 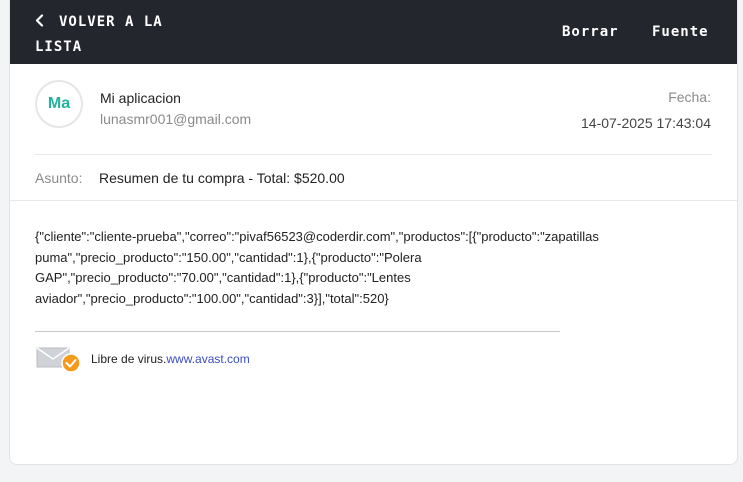 I want to click on chevron-left-icon, so click(x=42, y=22).